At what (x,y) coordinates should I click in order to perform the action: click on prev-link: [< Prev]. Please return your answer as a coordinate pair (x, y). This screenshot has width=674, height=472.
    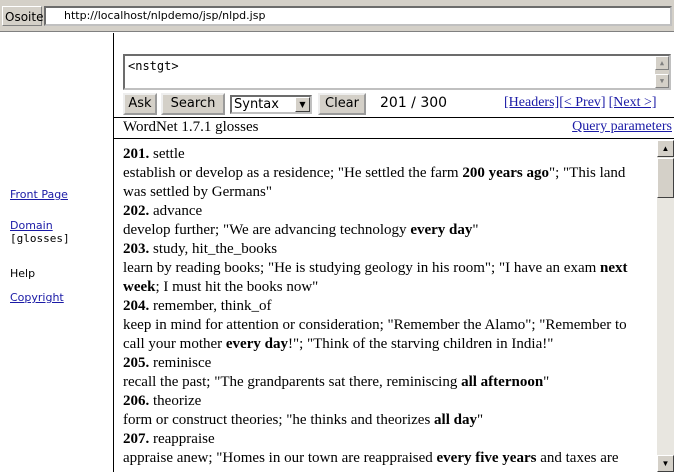
    Looking at the image, I should click on (582, 102).